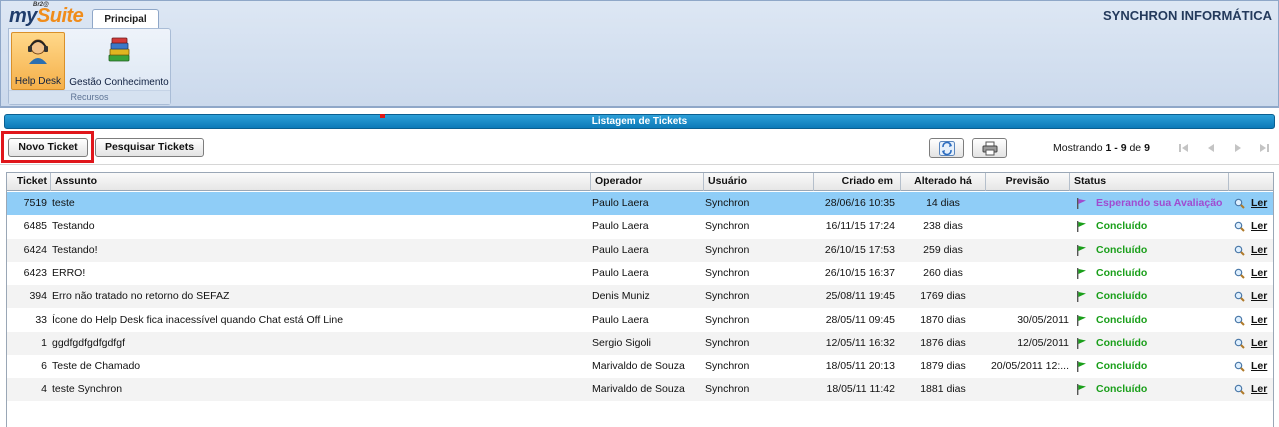 The image size is (1279, 427). What do you see at coordinates (119, 61) in the screenshot?
I see `gestao-conhecimento-button: Gestão Conhecimento` at bounding box center [119, 61].